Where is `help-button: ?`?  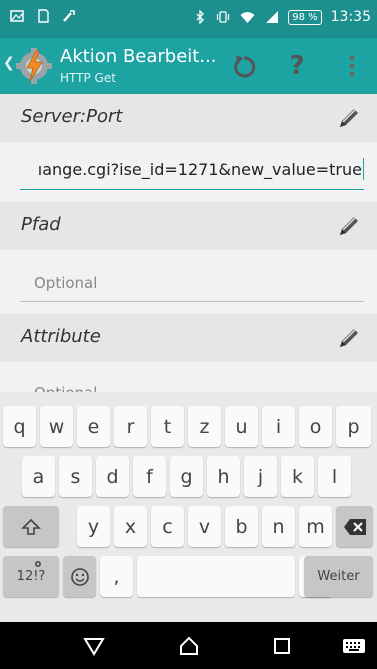 help-button: ? is located at coordinates (297, 66).